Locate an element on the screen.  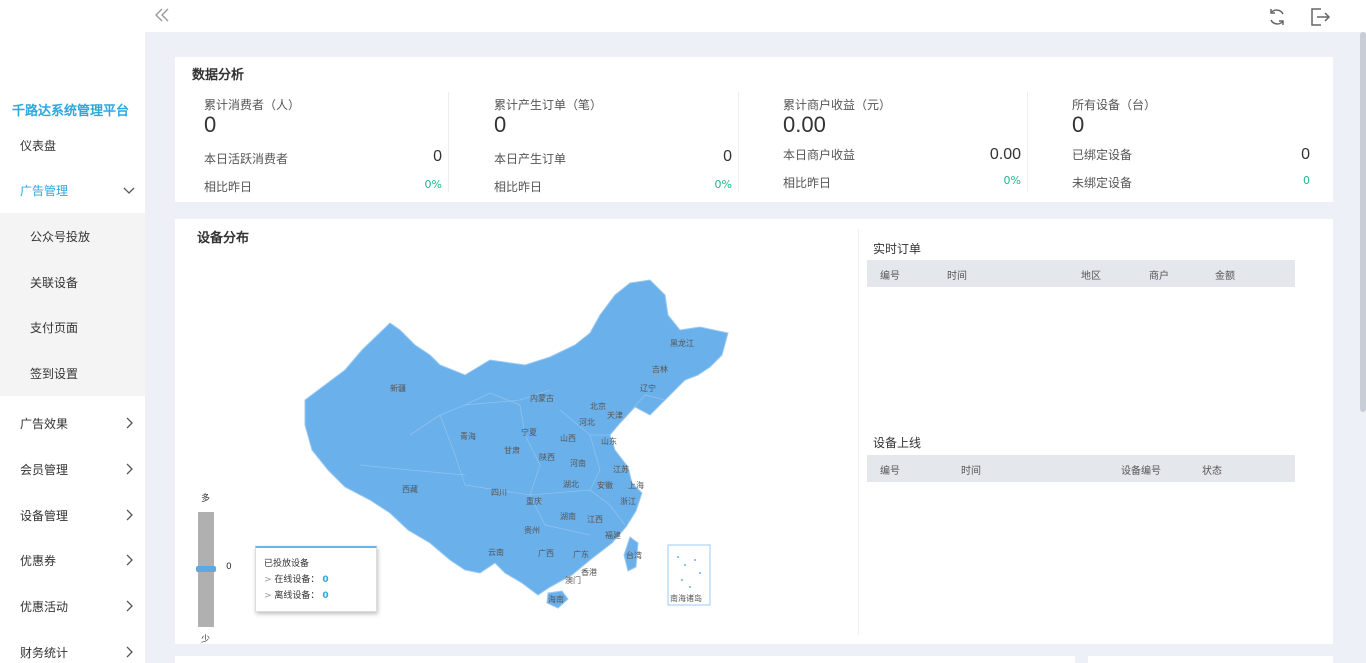
map-label: 山东 is located at coordinates (609, 441).